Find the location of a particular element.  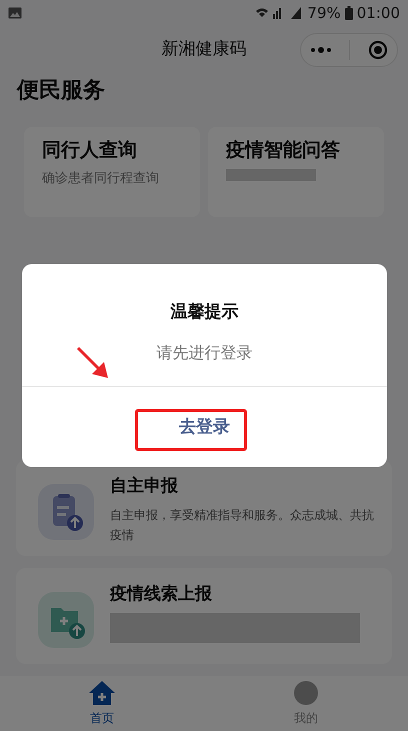

clipboard-upload-icon is located at coordinates (66, 512).